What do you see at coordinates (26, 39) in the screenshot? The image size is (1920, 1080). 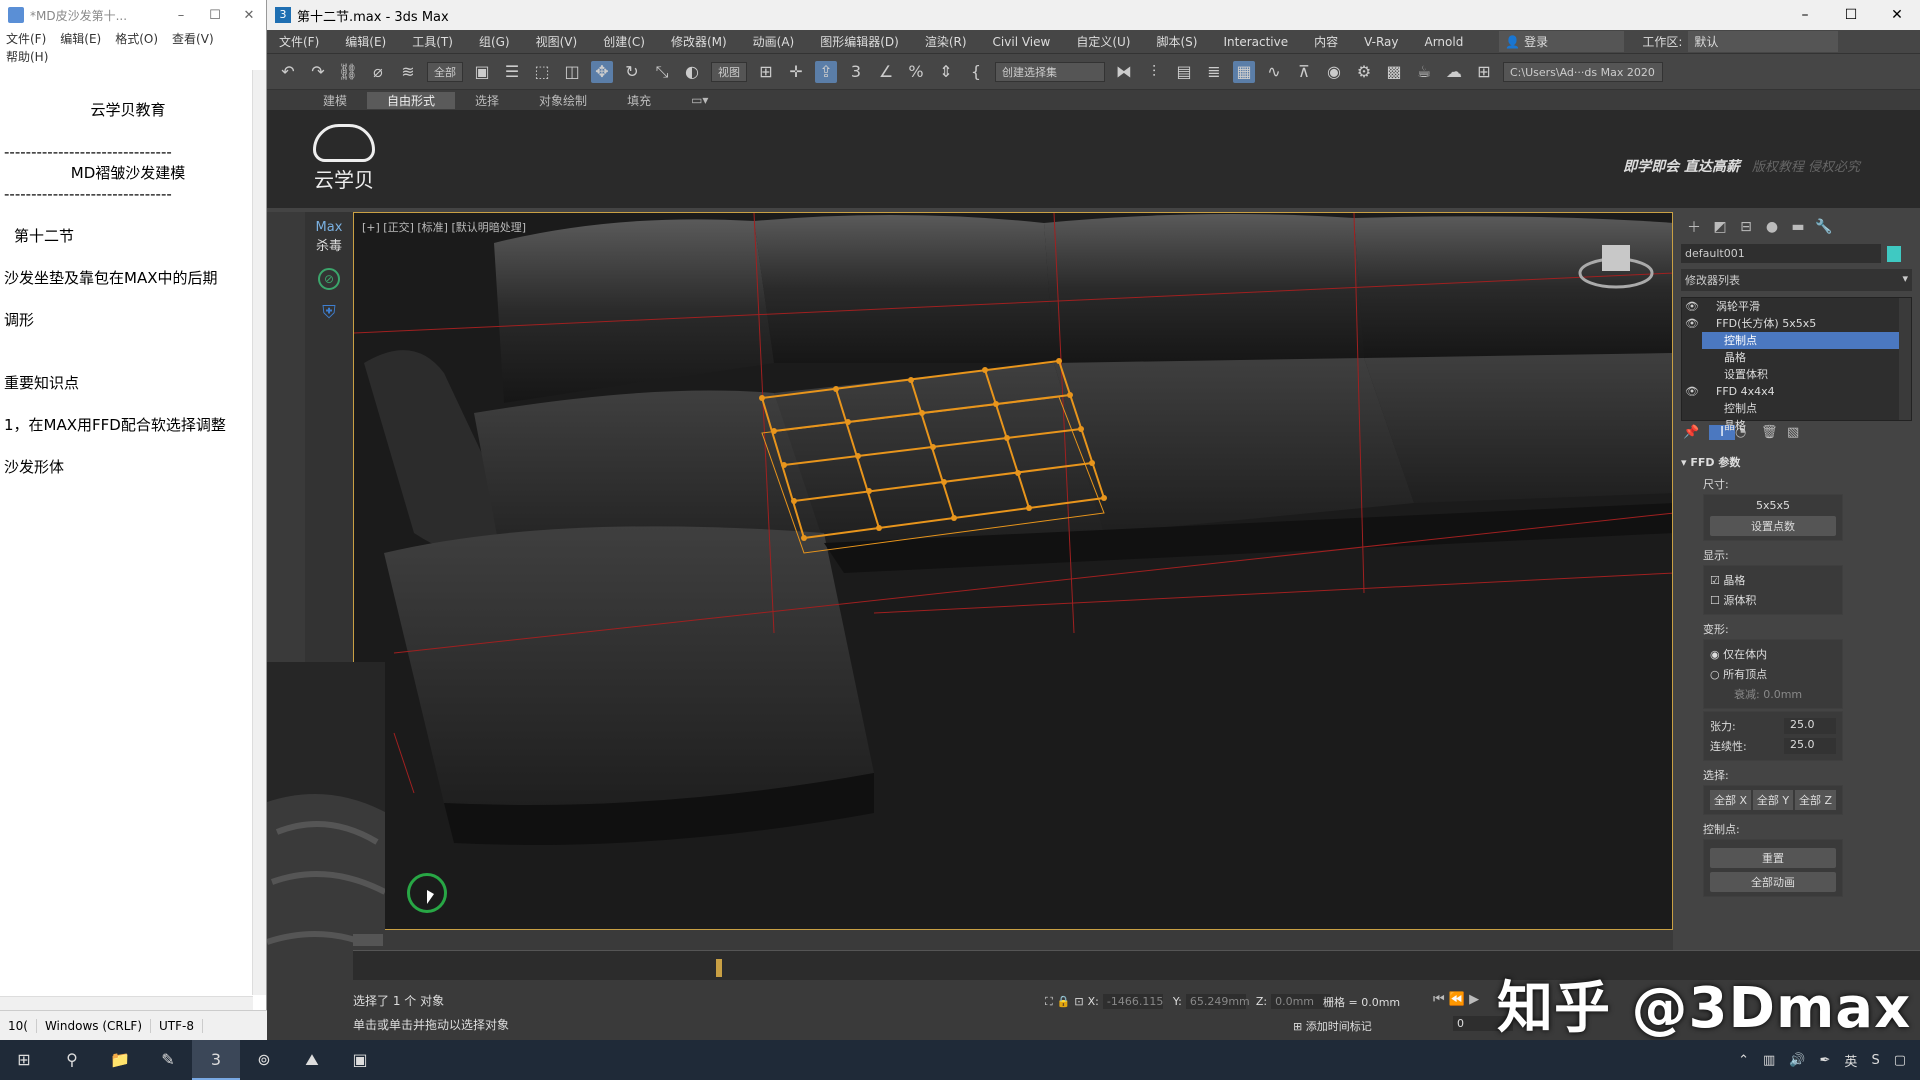 I see `menu-file: 文件(F)` at bounding box center [26, 39].